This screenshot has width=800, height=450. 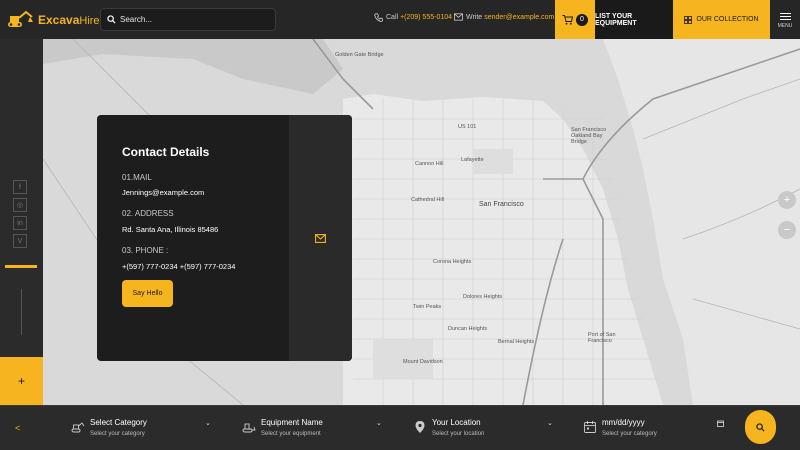 I want to click on mail-value: Jennings@example.com, so click(x=163, y=192).